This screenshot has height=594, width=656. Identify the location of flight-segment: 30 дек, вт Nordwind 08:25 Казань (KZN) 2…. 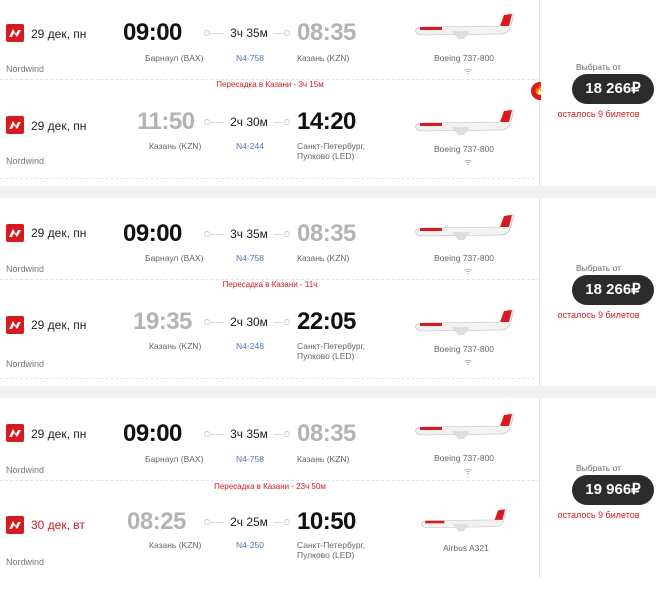
(270, 544).